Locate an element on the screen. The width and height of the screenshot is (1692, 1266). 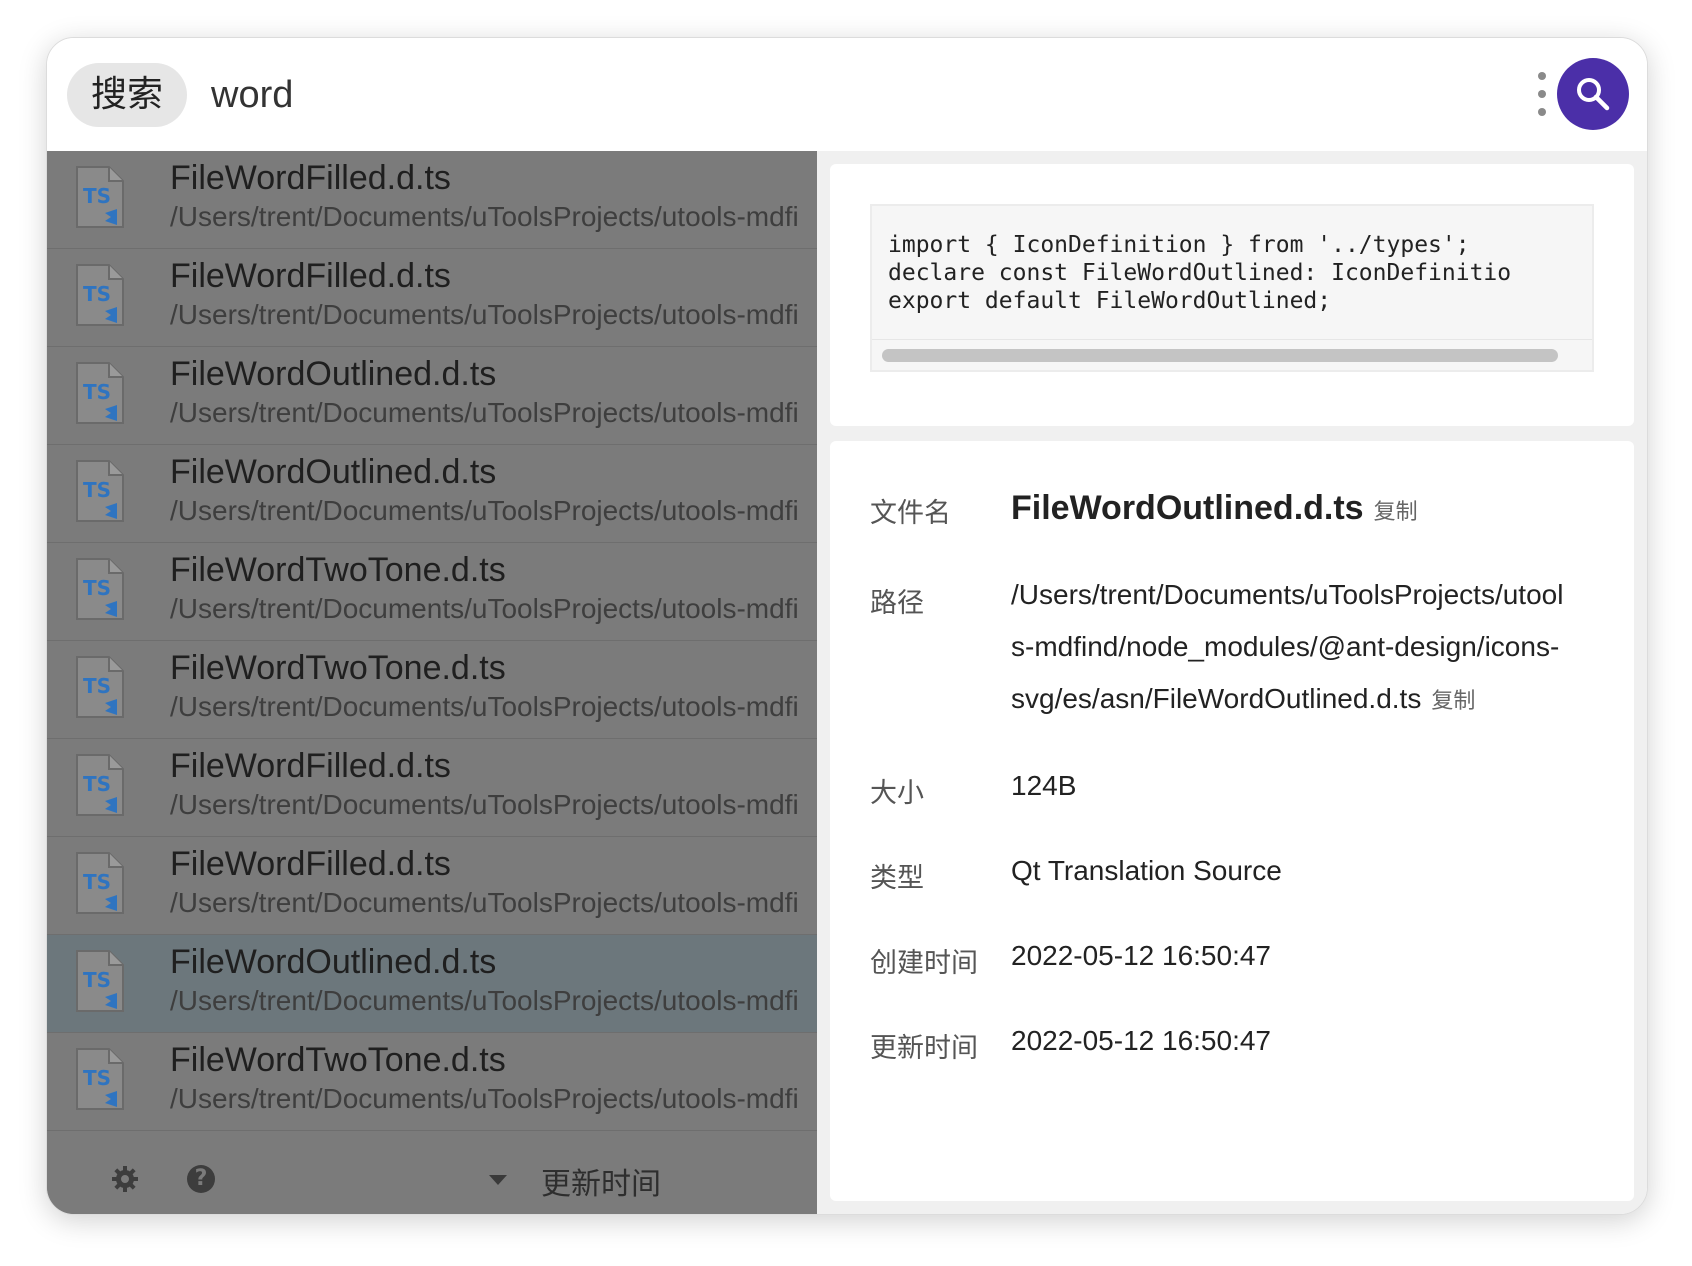
type-value: Qt Translation Source is located at coordinates (1146, 870).